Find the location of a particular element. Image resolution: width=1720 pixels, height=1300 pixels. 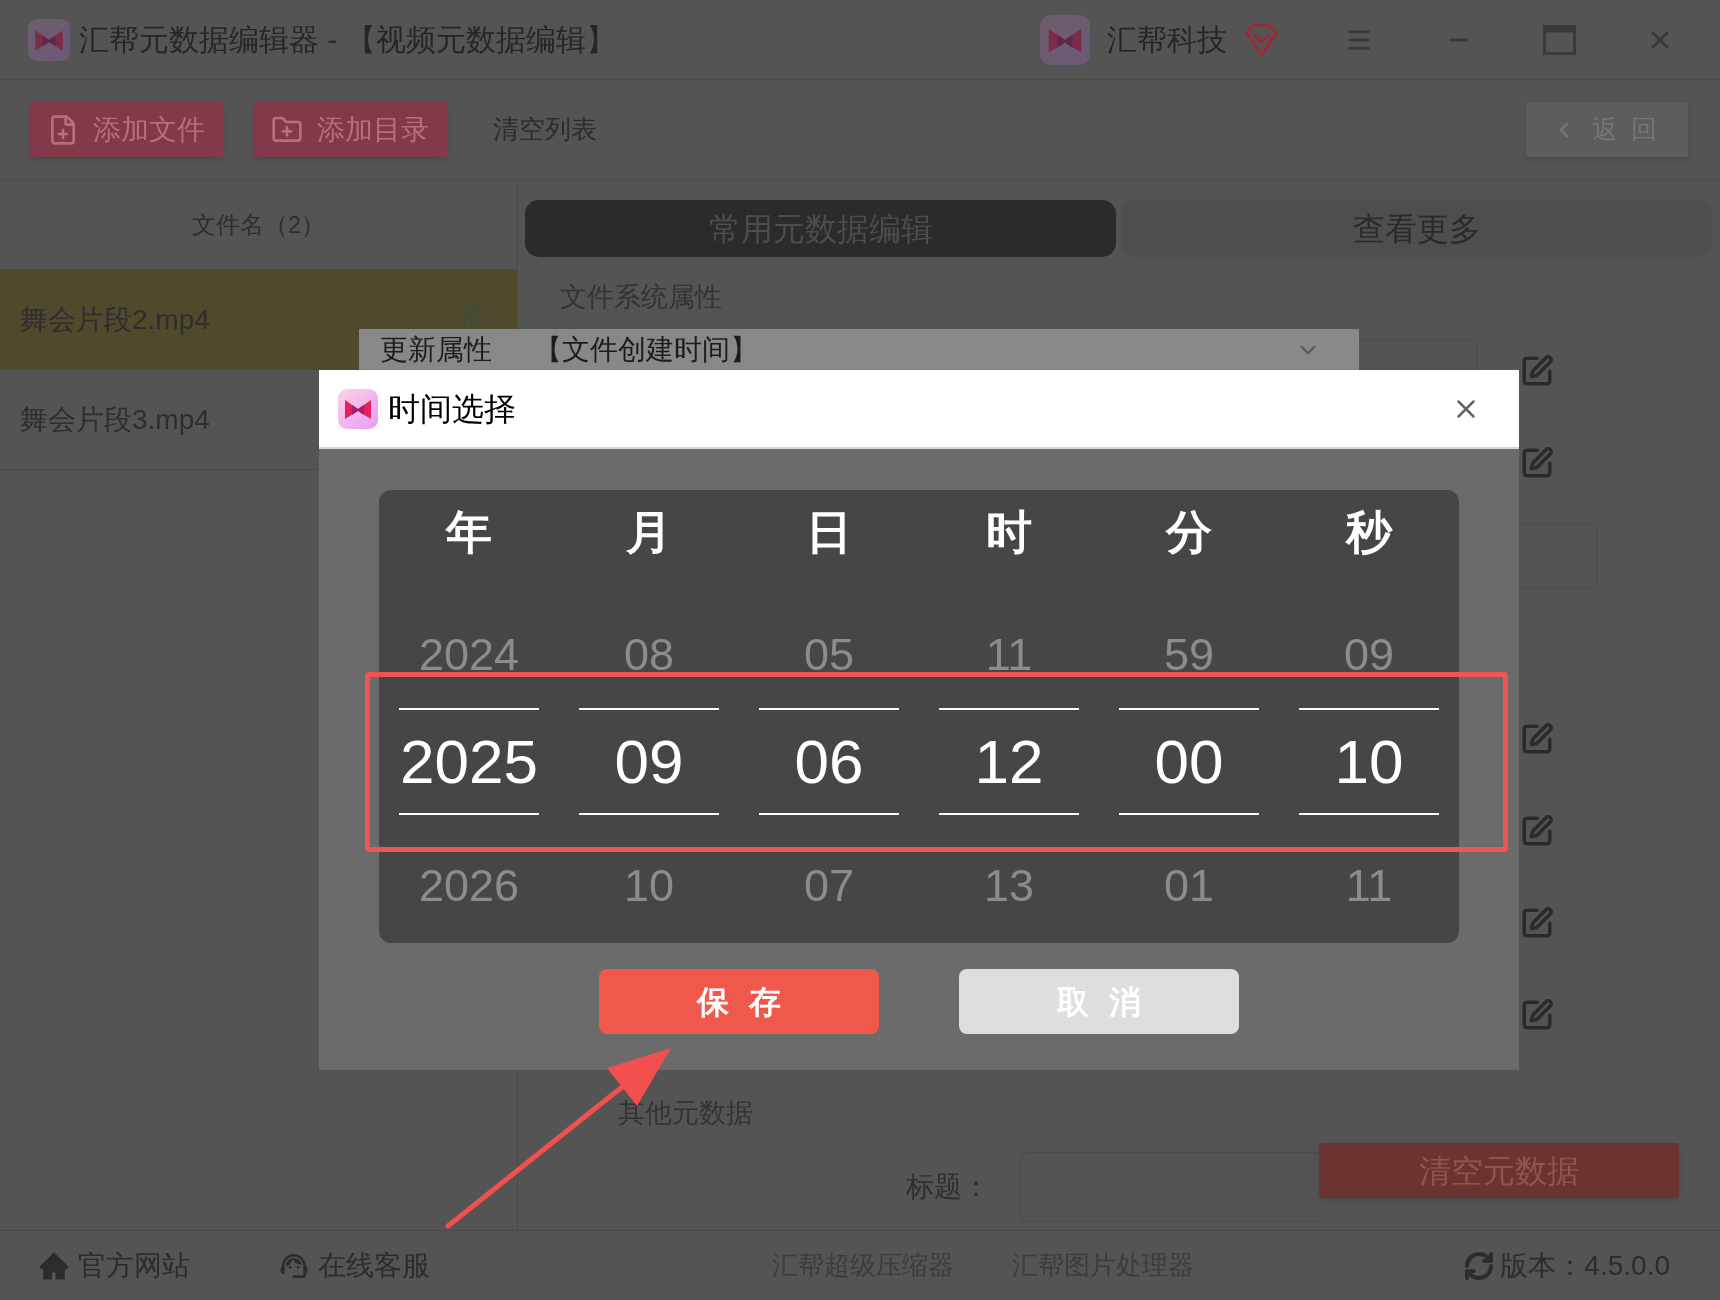

column-header: 分 is located at coordinates (1189, 532).